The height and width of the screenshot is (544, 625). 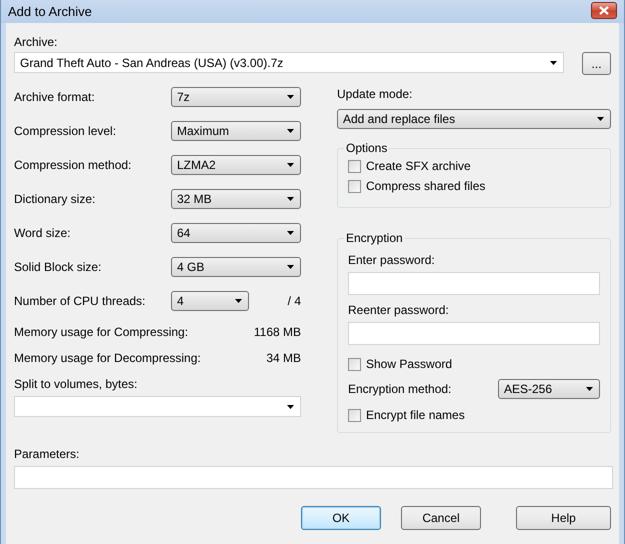 I want to click on checkbox-label: Show Password, so click(x=409, y=364).